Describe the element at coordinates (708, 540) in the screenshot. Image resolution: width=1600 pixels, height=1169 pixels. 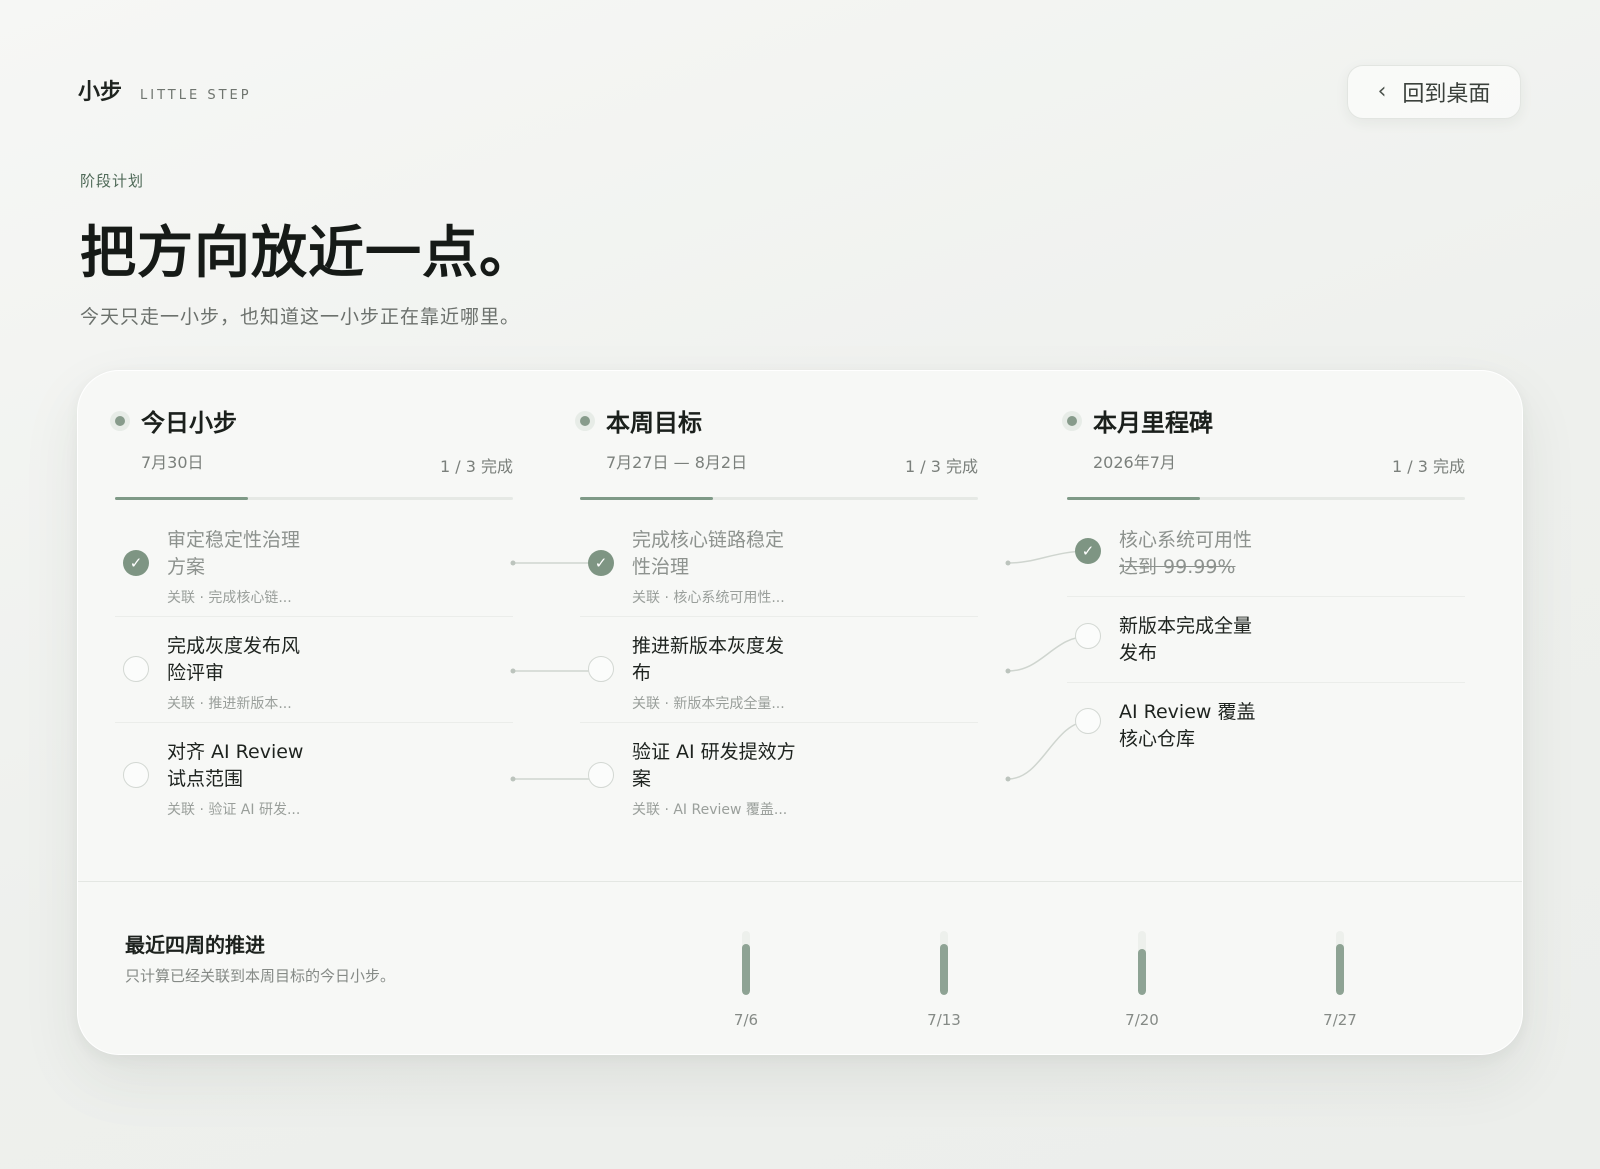
I see `task-title-line: 完成核心链路稳定` at that location.